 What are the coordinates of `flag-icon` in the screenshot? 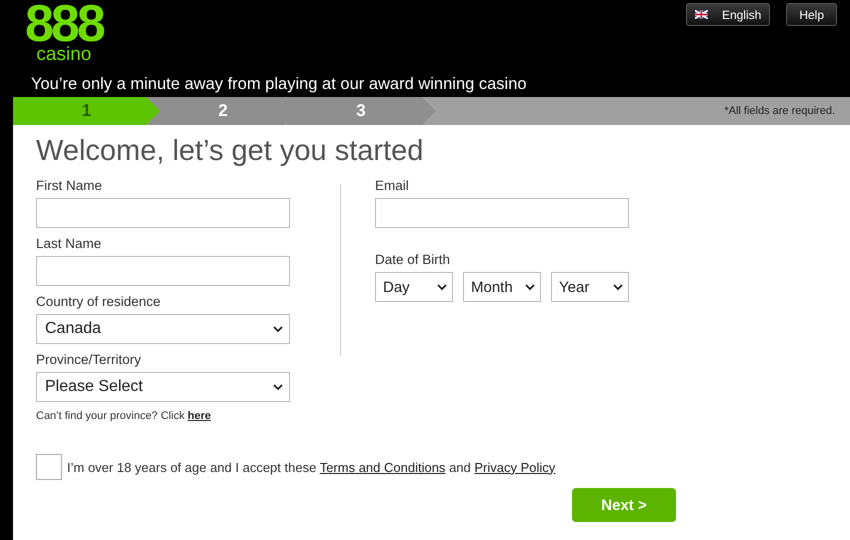 It's located at (701, 14).